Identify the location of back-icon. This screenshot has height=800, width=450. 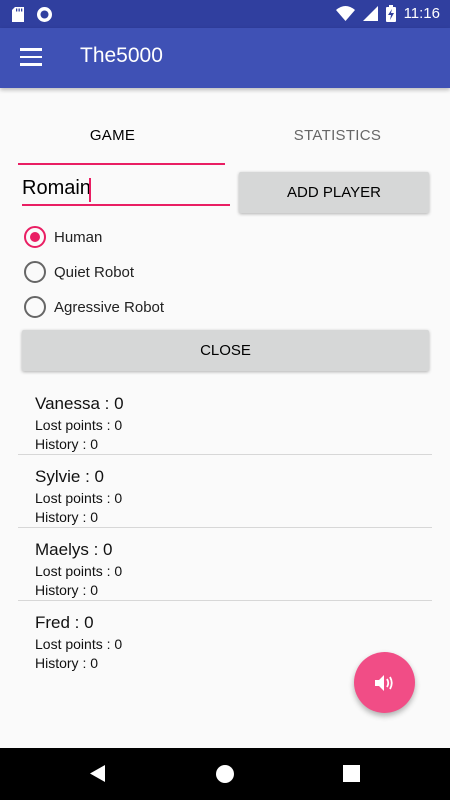
(97, 773).